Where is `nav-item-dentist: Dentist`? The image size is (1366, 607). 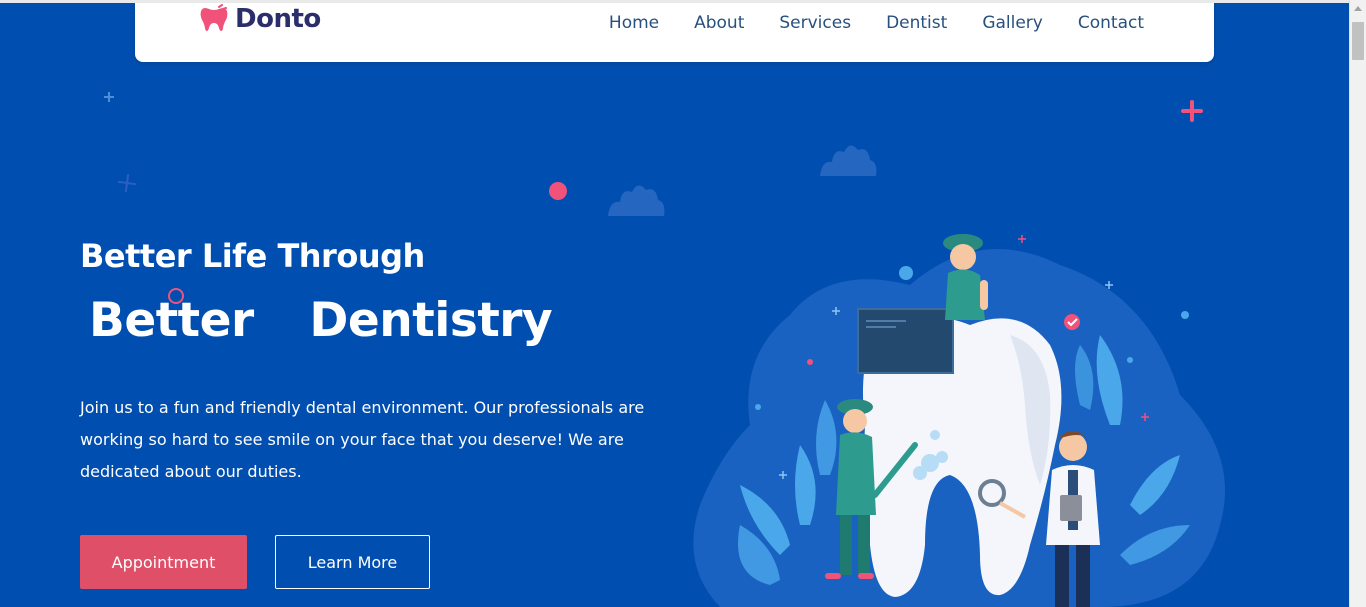
nav-item-dentist: Dentist is located at coordinates (916, 23).